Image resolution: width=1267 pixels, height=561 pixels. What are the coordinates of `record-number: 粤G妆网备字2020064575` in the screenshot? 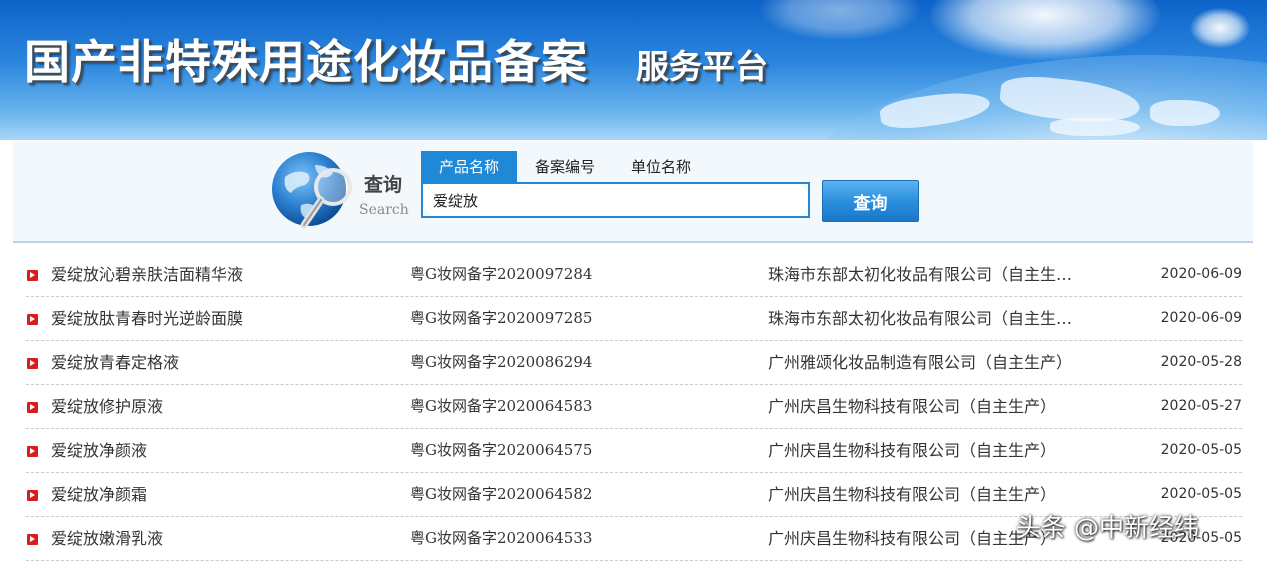 It's located at (501, 450).